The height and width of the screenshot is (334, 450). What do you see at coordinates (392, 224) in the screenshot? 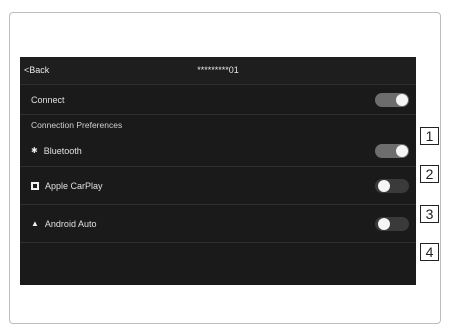
I see `android-auto-toggle` at bounding box center [392, 224].